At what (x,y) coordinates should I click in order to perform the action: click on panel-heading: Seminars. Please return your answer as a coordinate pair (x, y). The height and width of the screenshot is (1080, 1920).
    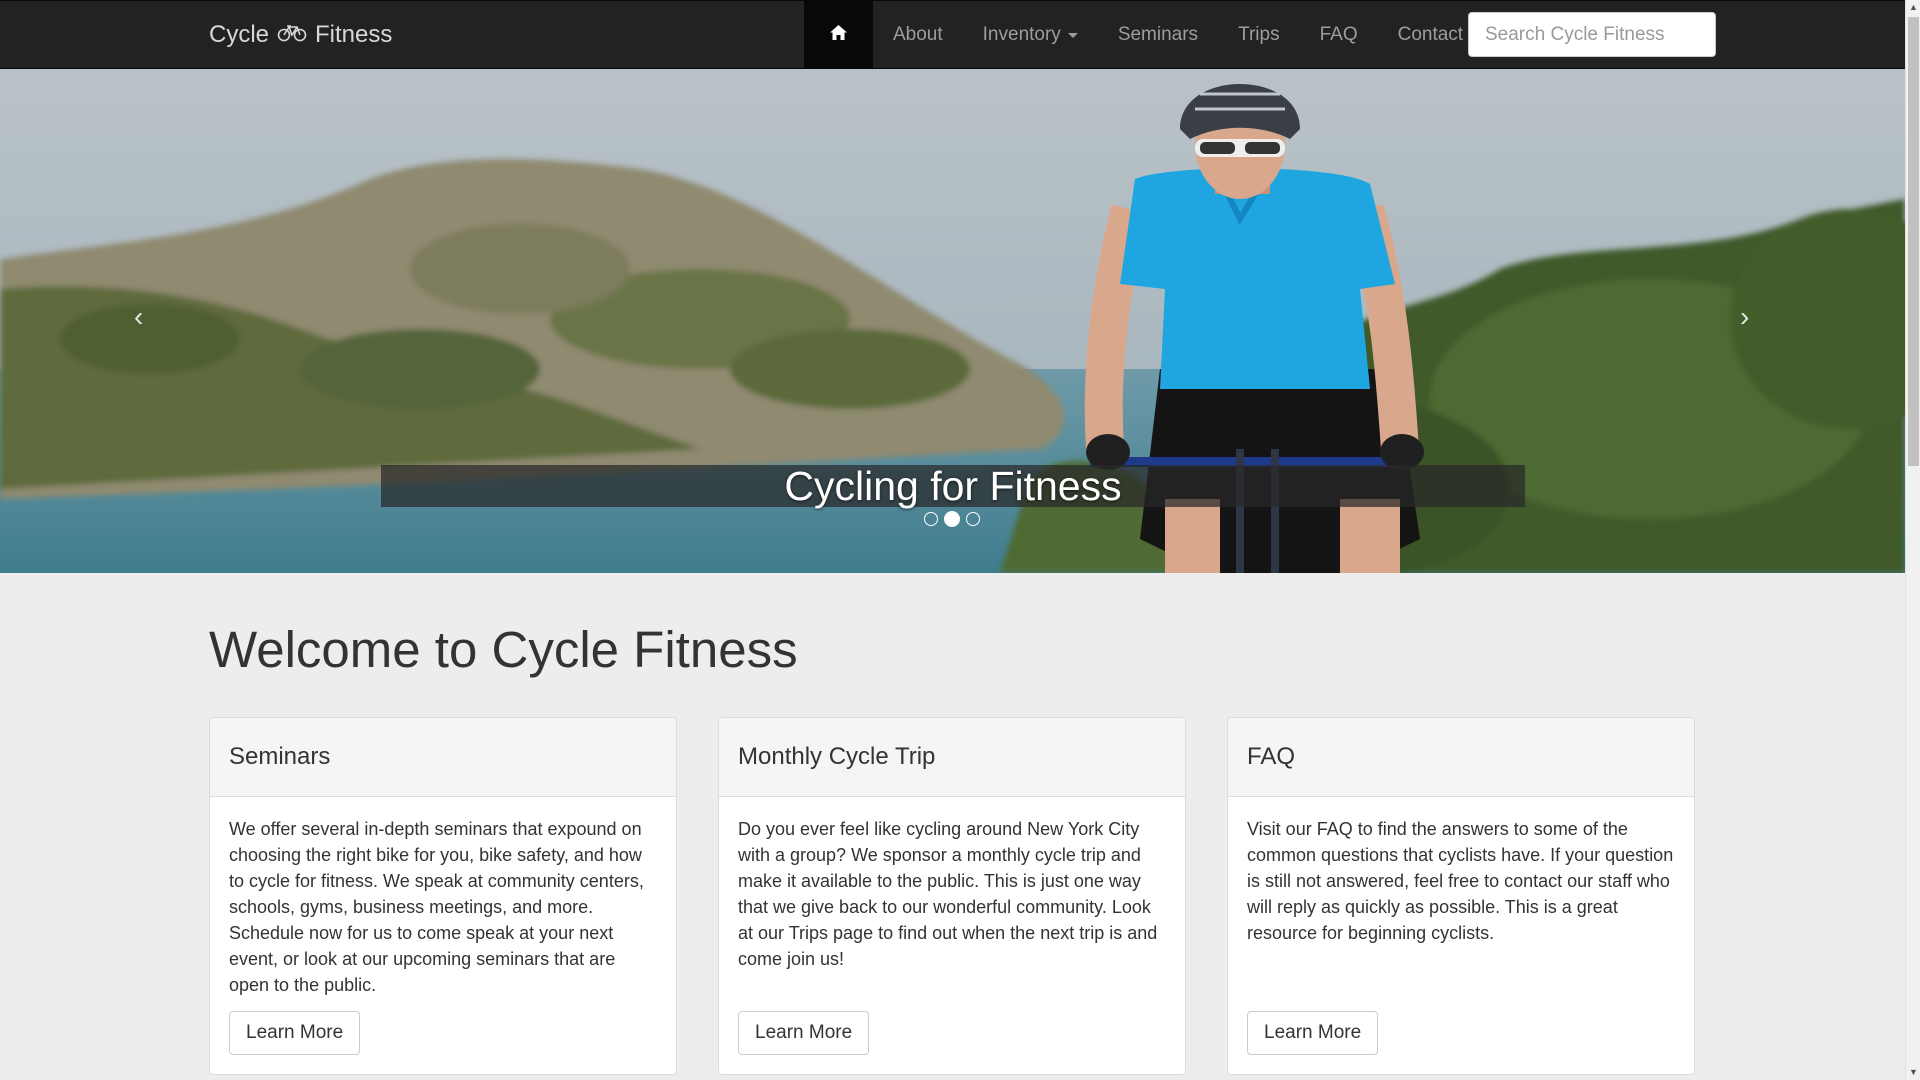
    Looking at the image, I should click on (443, 757).